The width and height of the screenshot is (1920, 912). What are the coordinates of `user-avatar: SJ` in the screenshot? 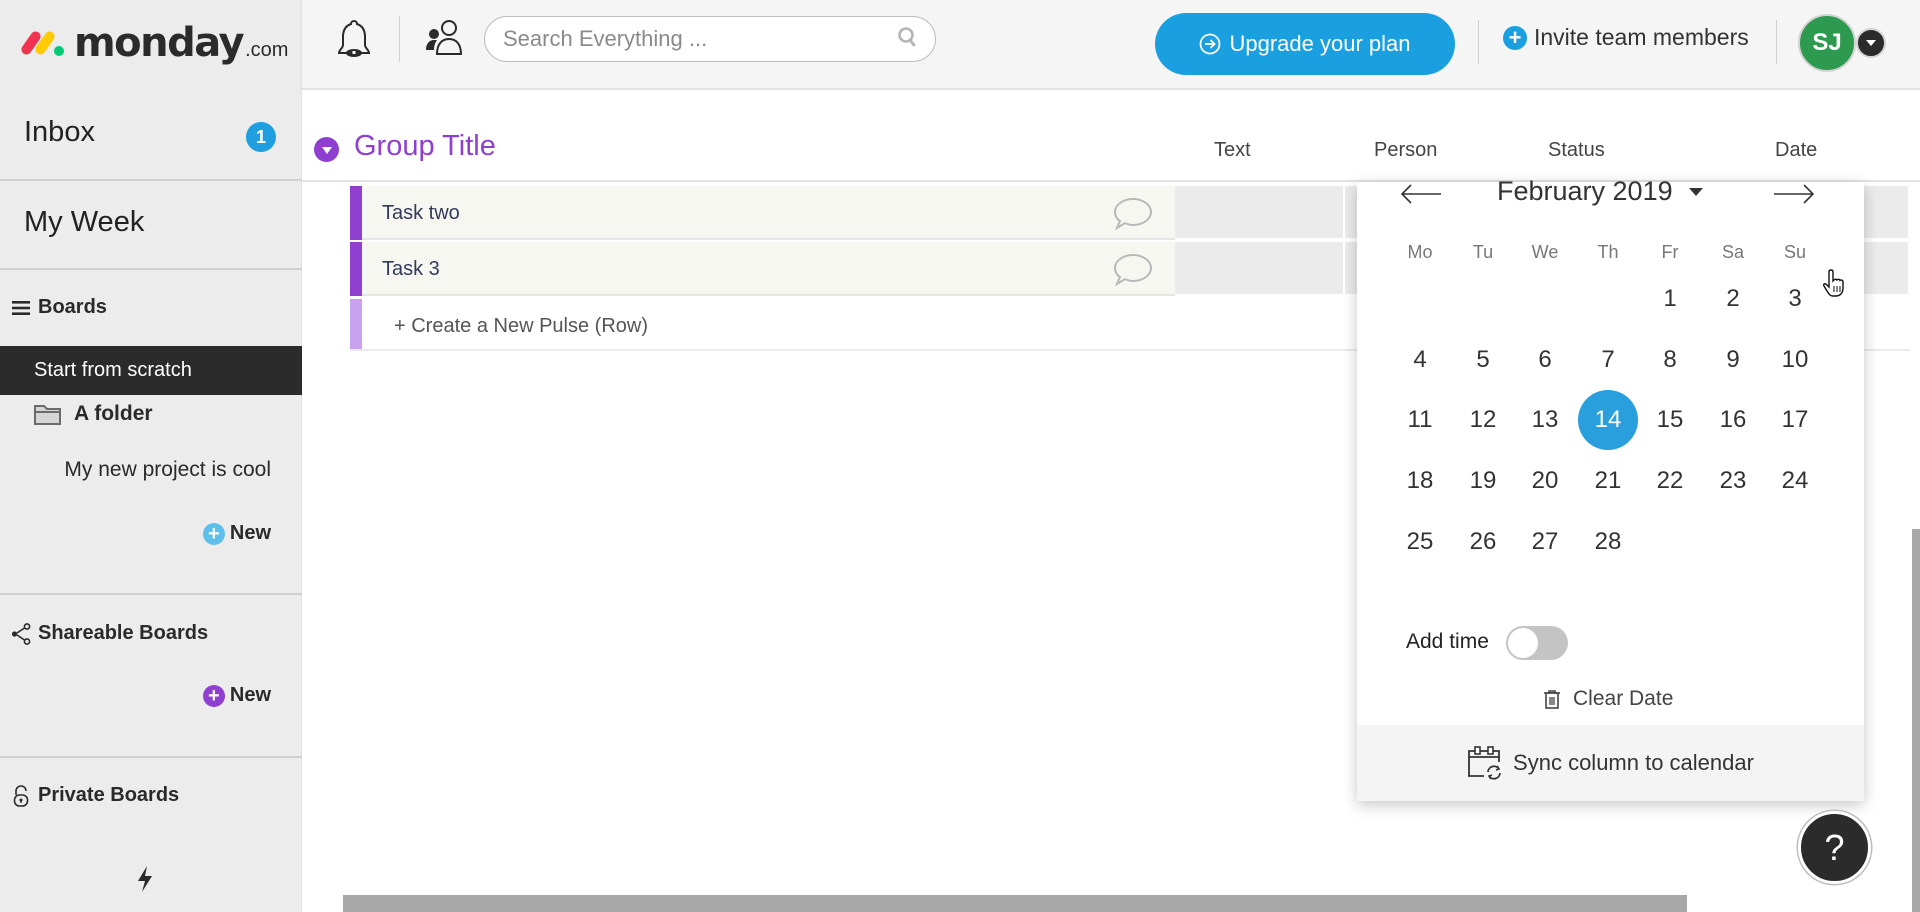 It's located at (1827, 43).